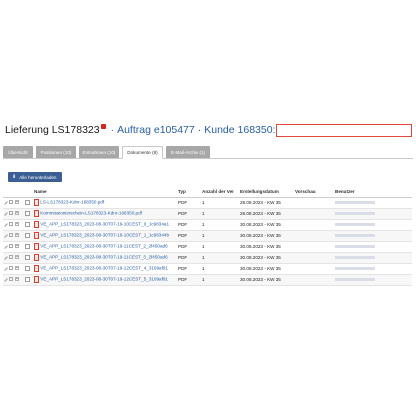  Describe the element at coordinates (190, 192) in the screenshot. I see `column-header-type: Typ` at that location.